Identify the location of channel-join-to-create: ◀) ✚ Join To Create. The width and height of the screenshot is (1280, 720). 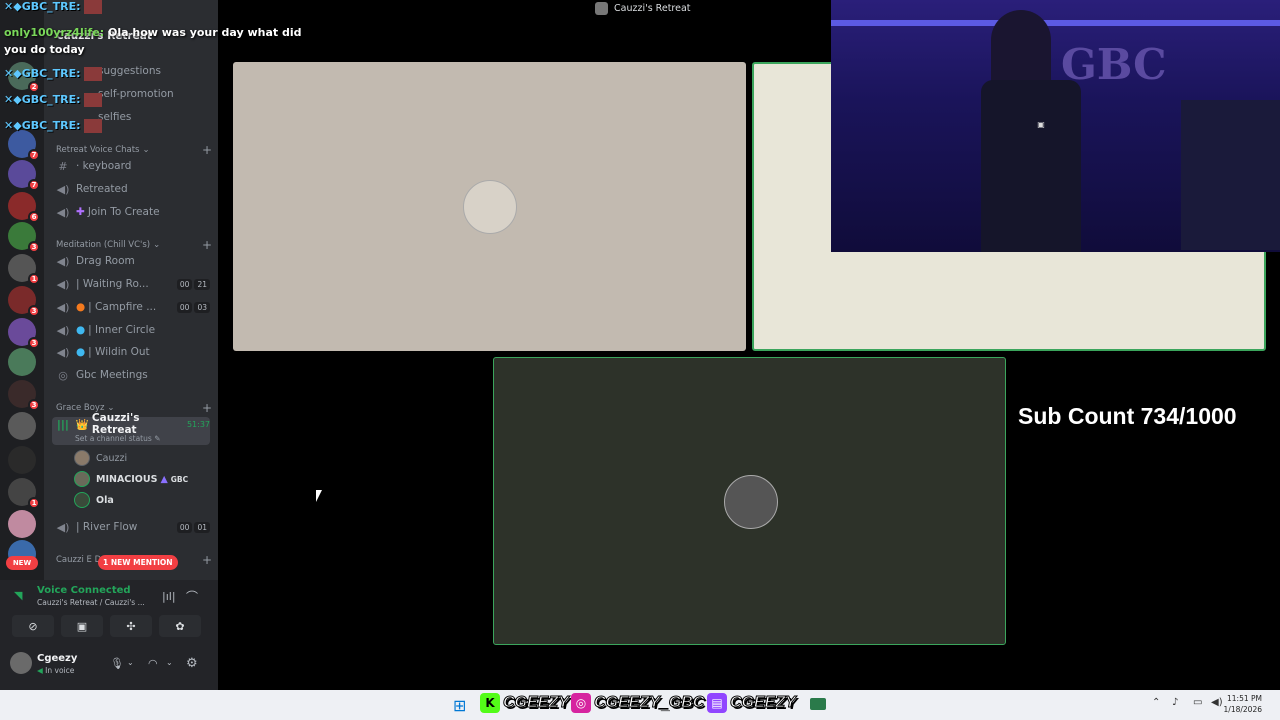
(132, 212).